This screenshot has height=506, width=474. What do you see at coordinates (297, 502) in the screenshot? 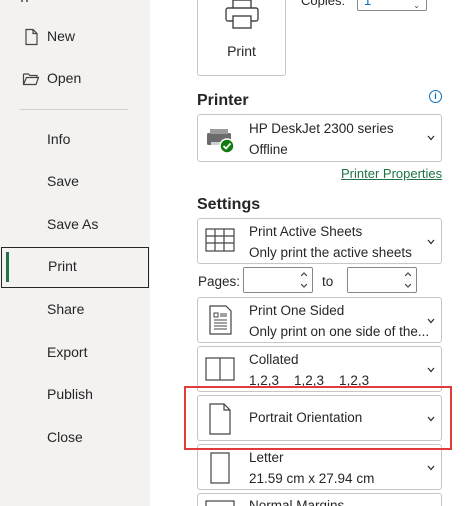
I see `margins-title: Normal Margins` at bounding box center [297, 502].